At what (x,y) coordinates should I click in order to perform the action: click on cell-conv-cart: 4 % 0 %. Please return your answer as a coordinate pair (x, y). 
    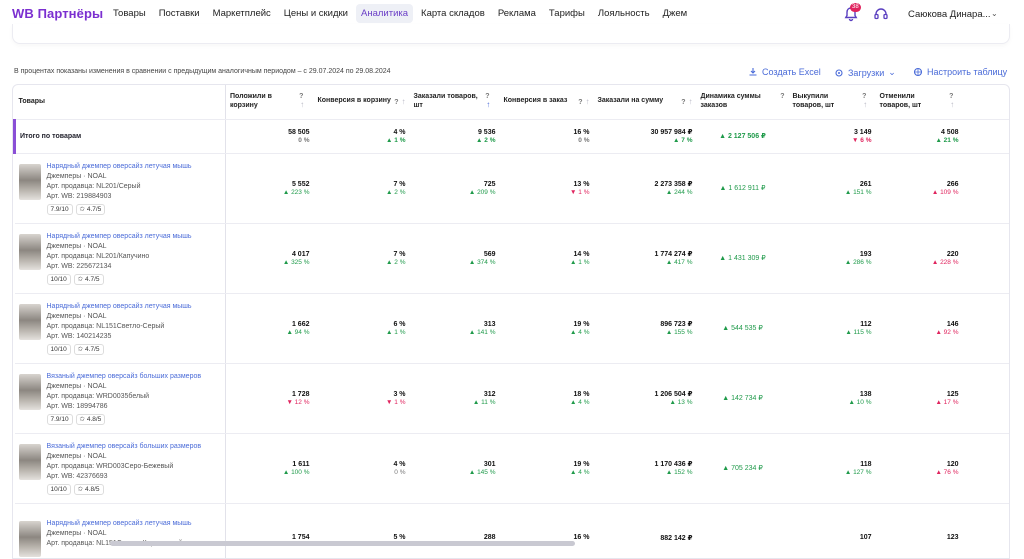
    Looking at the image, I should click on (361, 468).